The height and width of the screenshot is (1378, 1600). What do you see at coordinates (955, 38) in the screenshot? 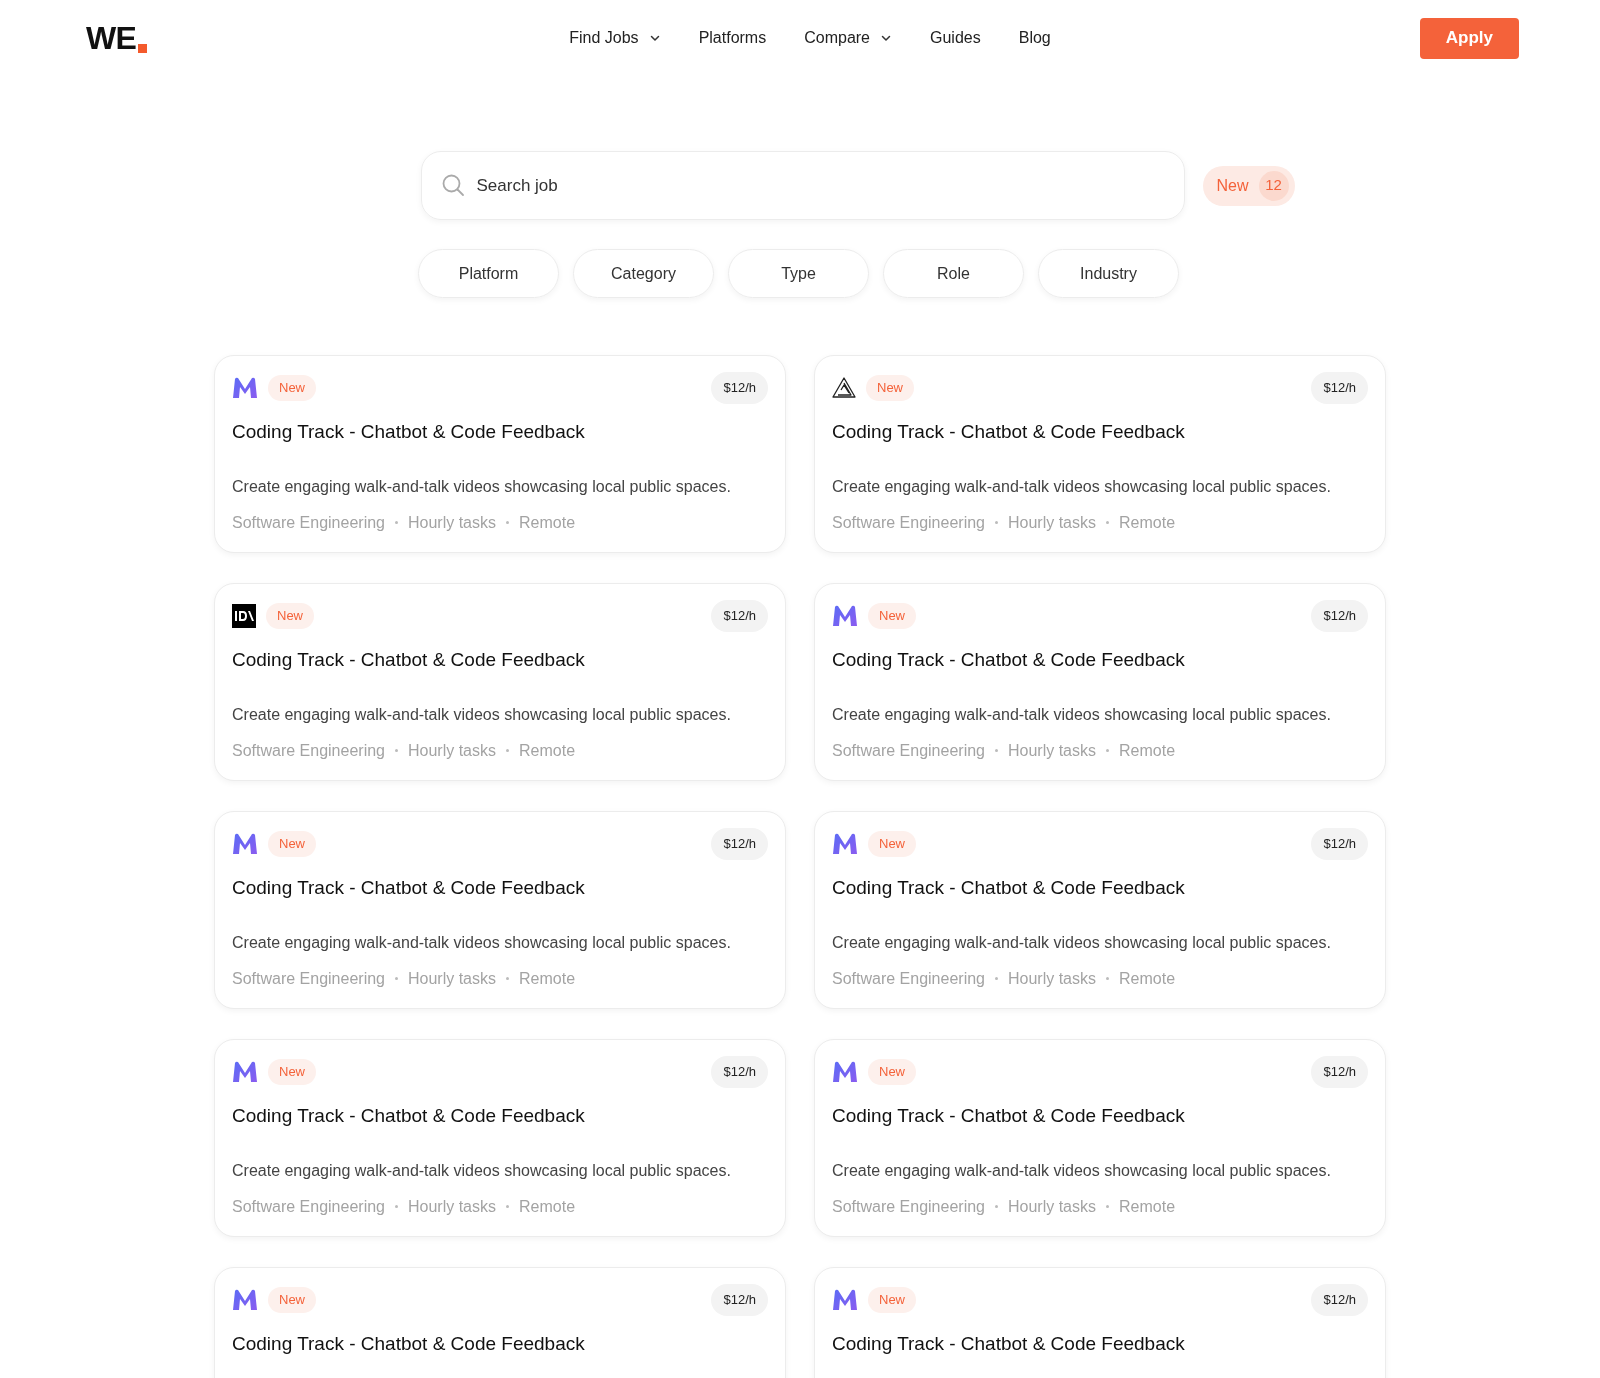
I see `nav-link: Guides` at bounding box center [955, 38].